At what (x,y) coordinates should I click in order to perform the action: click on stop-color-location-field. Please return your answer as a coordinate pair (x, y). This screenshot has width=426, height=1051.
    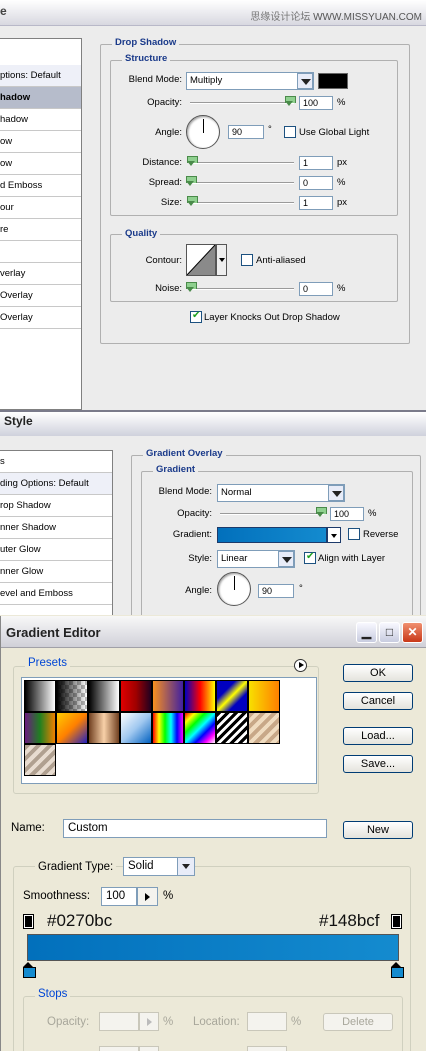
    Looking at the image, I should click on (267, 1048).